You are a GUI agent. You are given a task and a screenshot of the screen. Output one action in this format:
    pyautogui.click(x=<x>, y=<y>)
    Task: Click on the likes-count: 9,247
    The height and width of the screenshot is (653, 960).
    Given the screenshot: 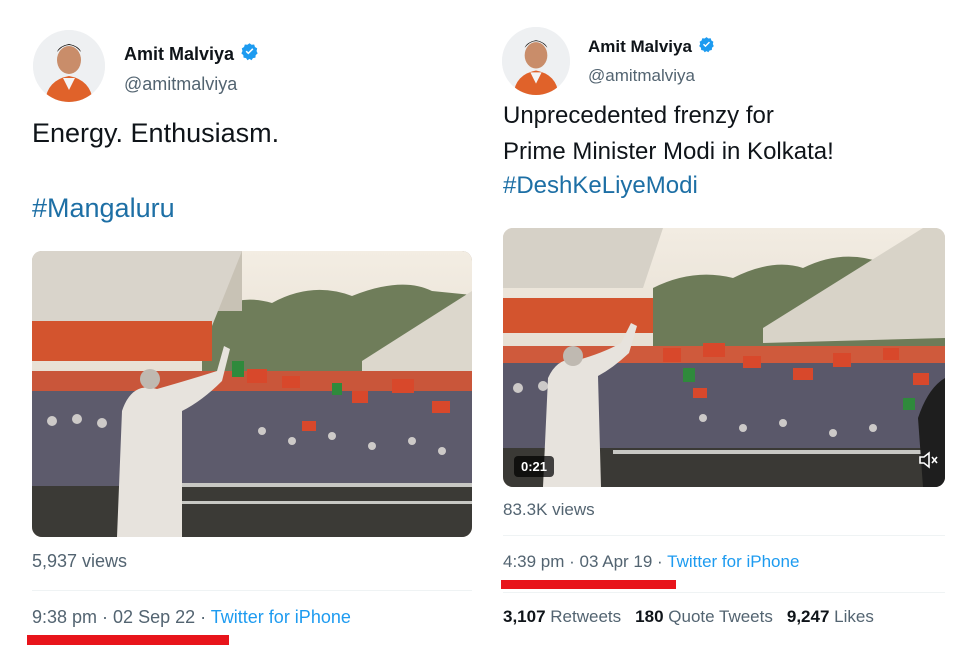 What is the action you would take?
    pyautogui.click(x=808, y=616)
    